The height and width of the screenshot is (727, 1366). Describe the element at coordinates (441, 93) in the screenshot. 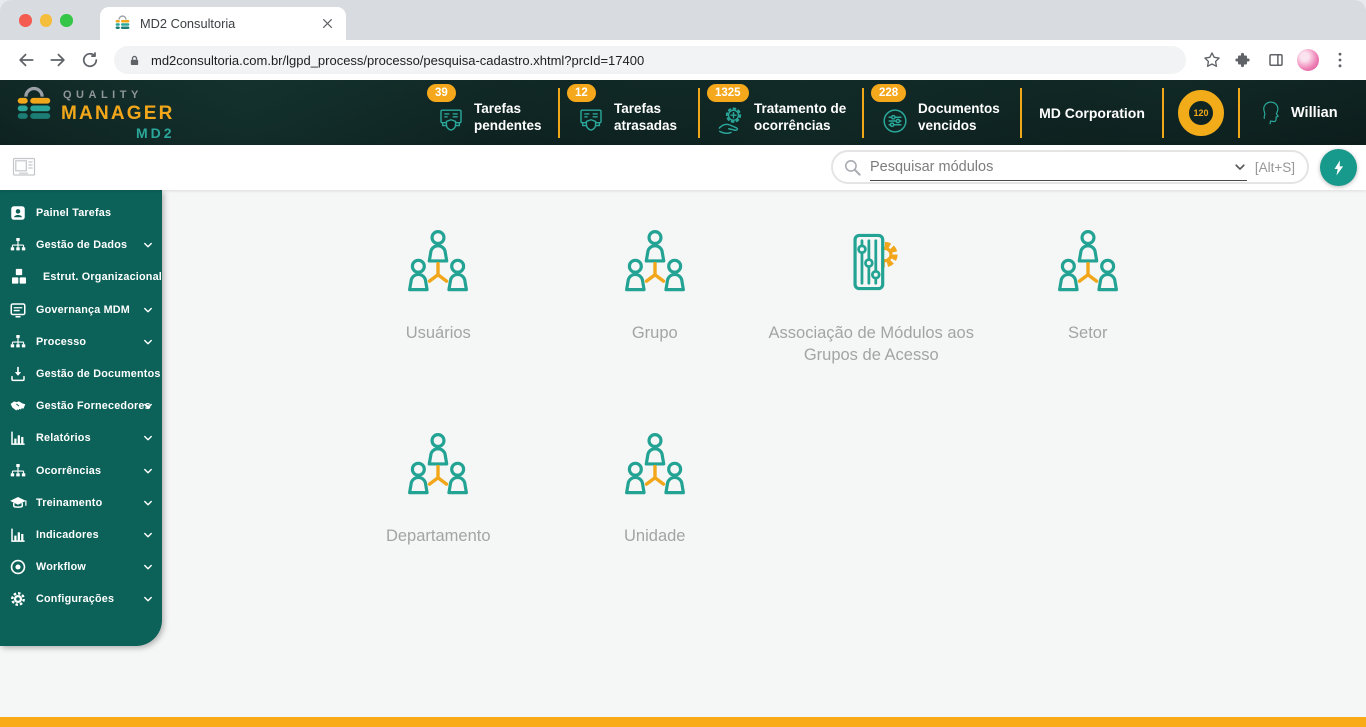

I see `count-badge: 39` at that location.